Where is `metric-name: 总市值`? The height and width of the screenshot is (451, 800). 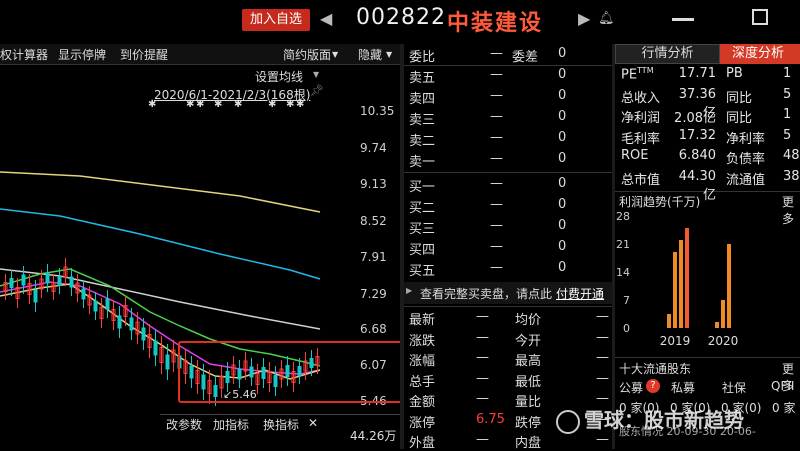
metric-name: 总市值 is located at coordinates (641, 180).